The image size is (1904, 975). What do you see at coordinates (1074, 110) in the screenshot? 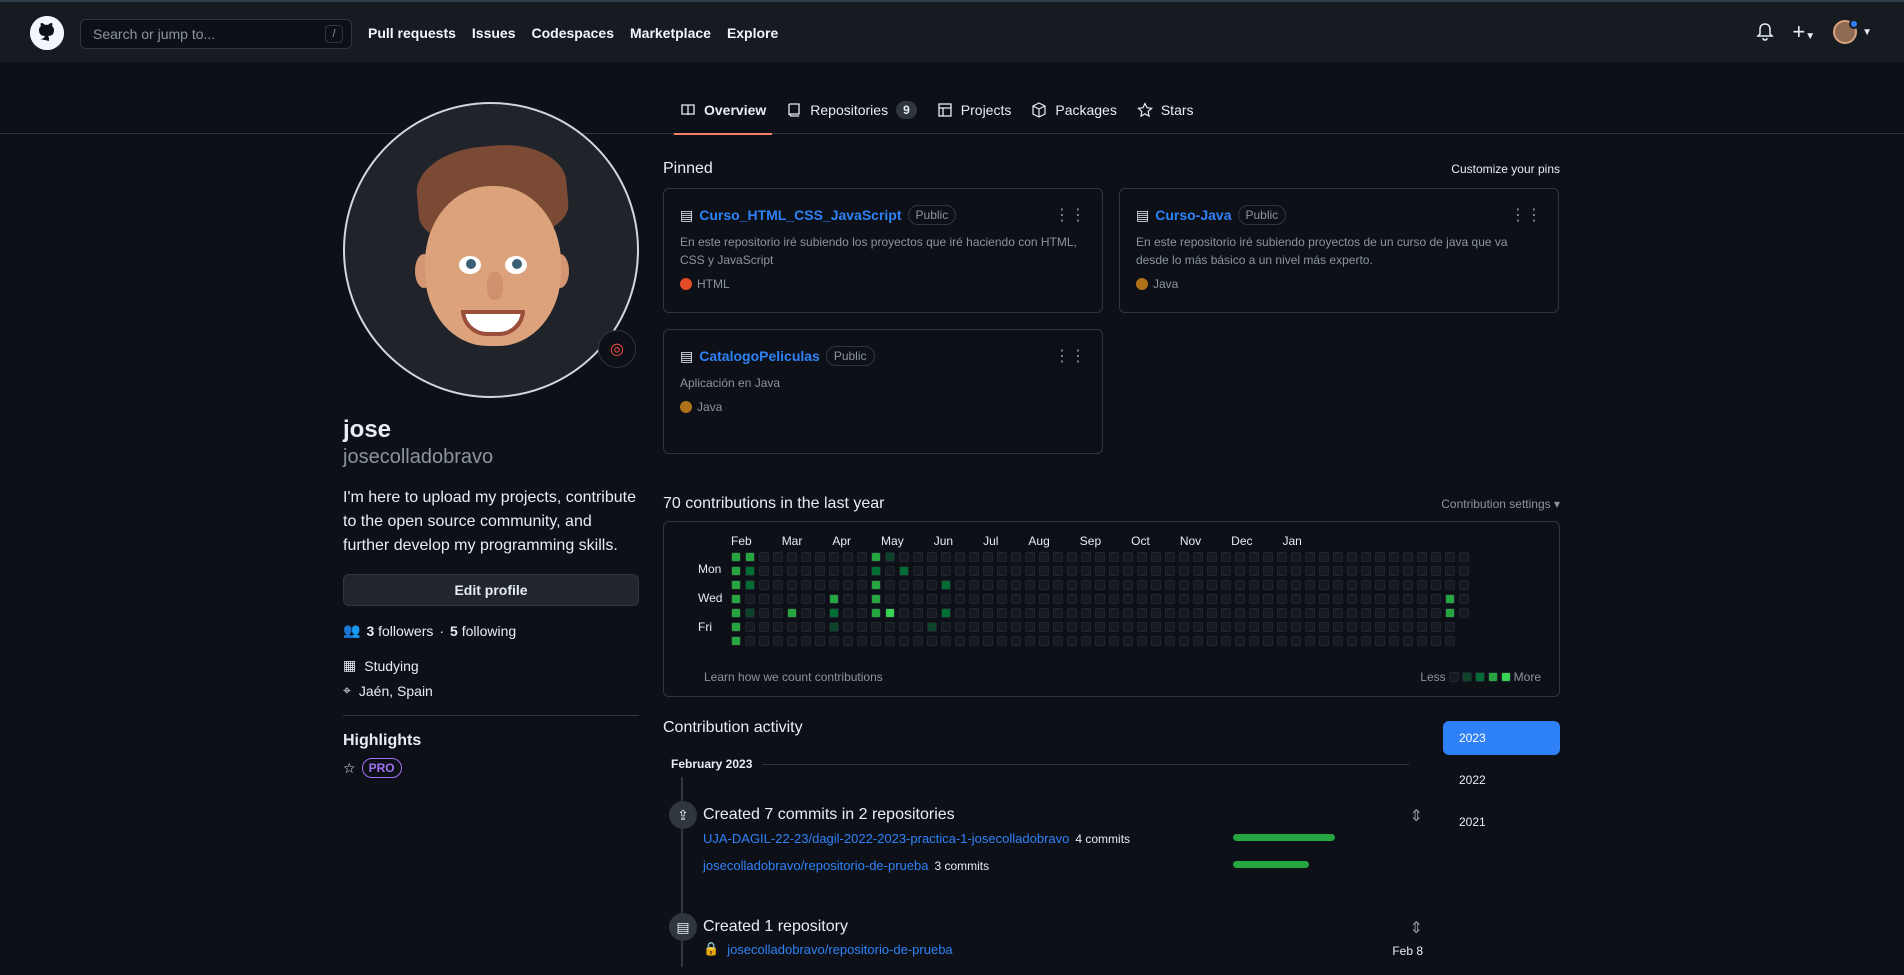
I see `tab-packages: Packages` at bounding box center [1074, 110].